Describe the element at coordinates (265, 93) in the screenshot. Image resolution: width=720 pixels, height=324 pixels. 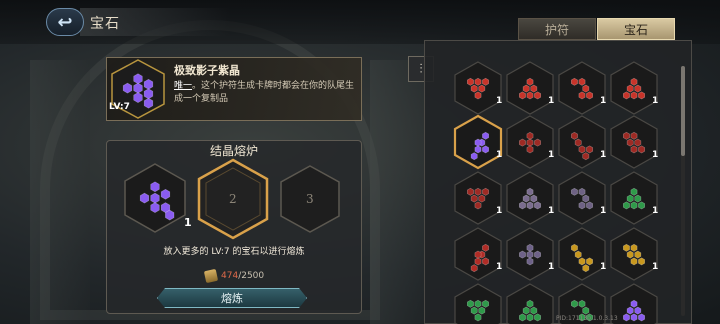
I see `gem-description: 唯一。这个护符生成卡牌时都会在你的队尾生成一个复制品` at that location.